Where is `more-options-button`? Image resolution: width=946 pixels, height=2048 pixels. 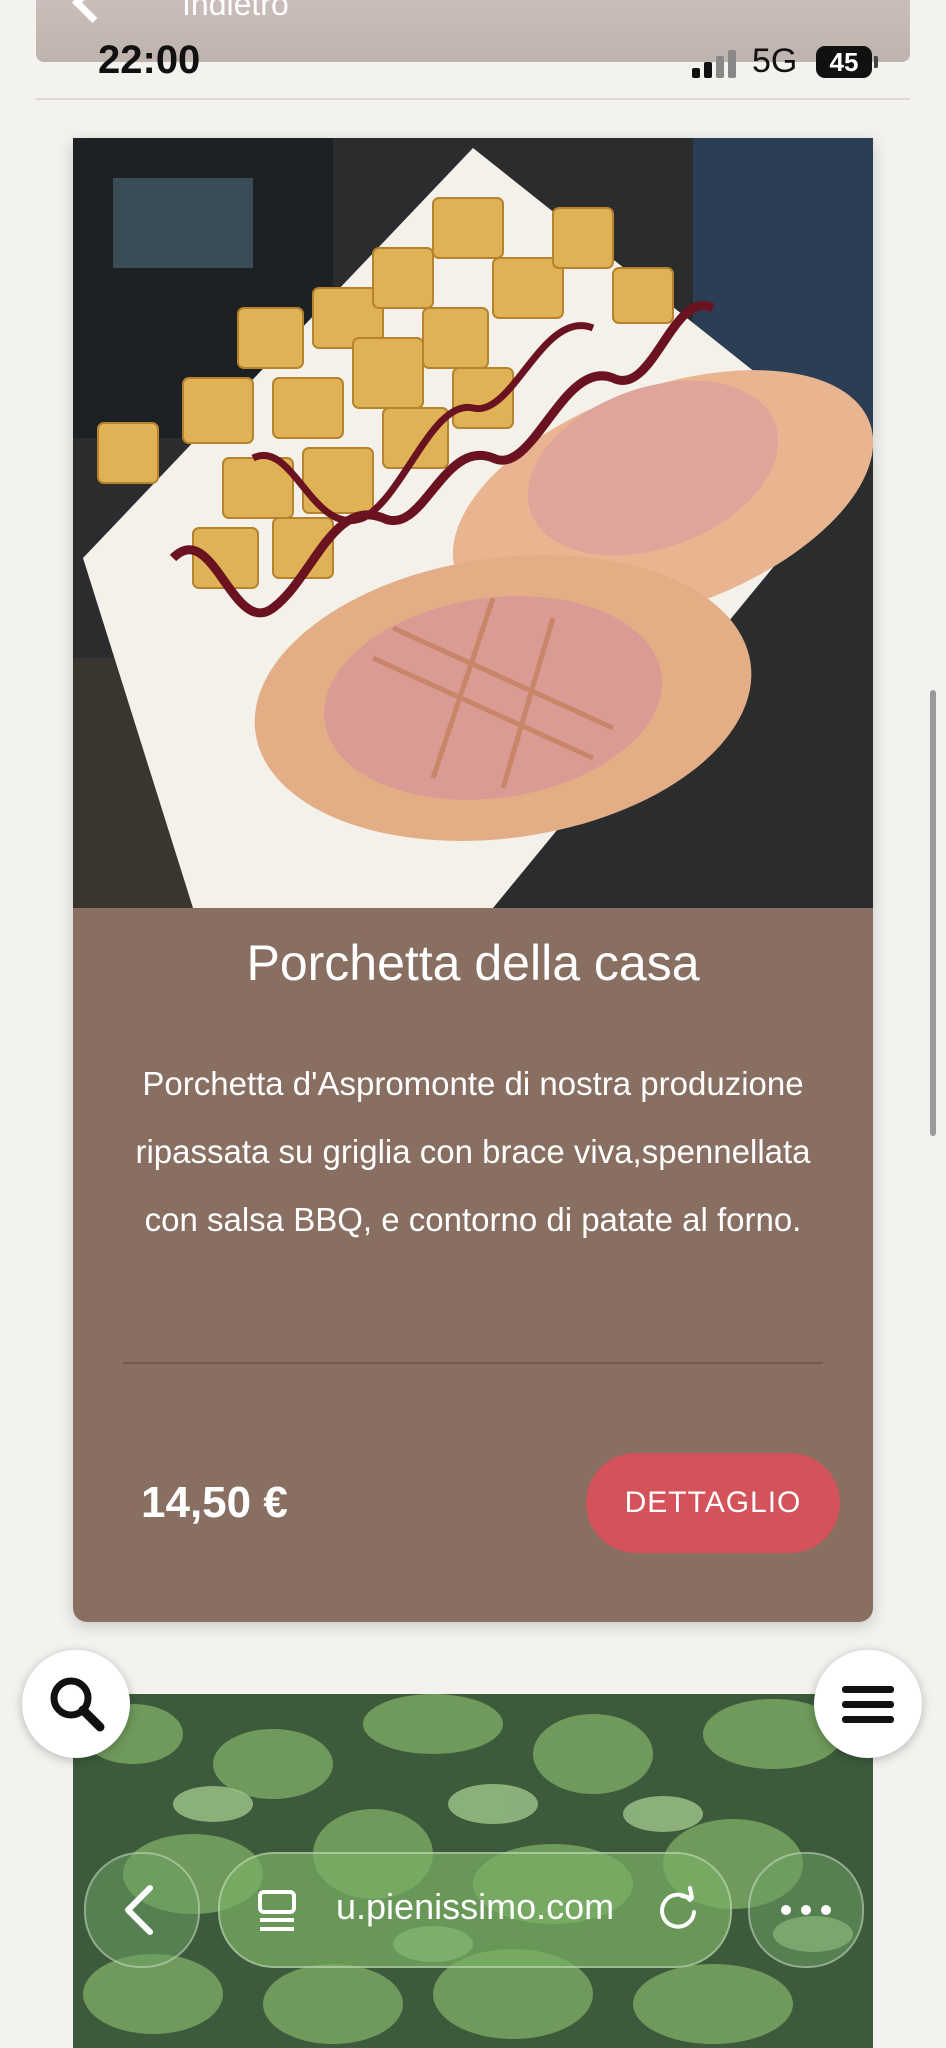 more-options-button is located at coordinates (806, 1910).